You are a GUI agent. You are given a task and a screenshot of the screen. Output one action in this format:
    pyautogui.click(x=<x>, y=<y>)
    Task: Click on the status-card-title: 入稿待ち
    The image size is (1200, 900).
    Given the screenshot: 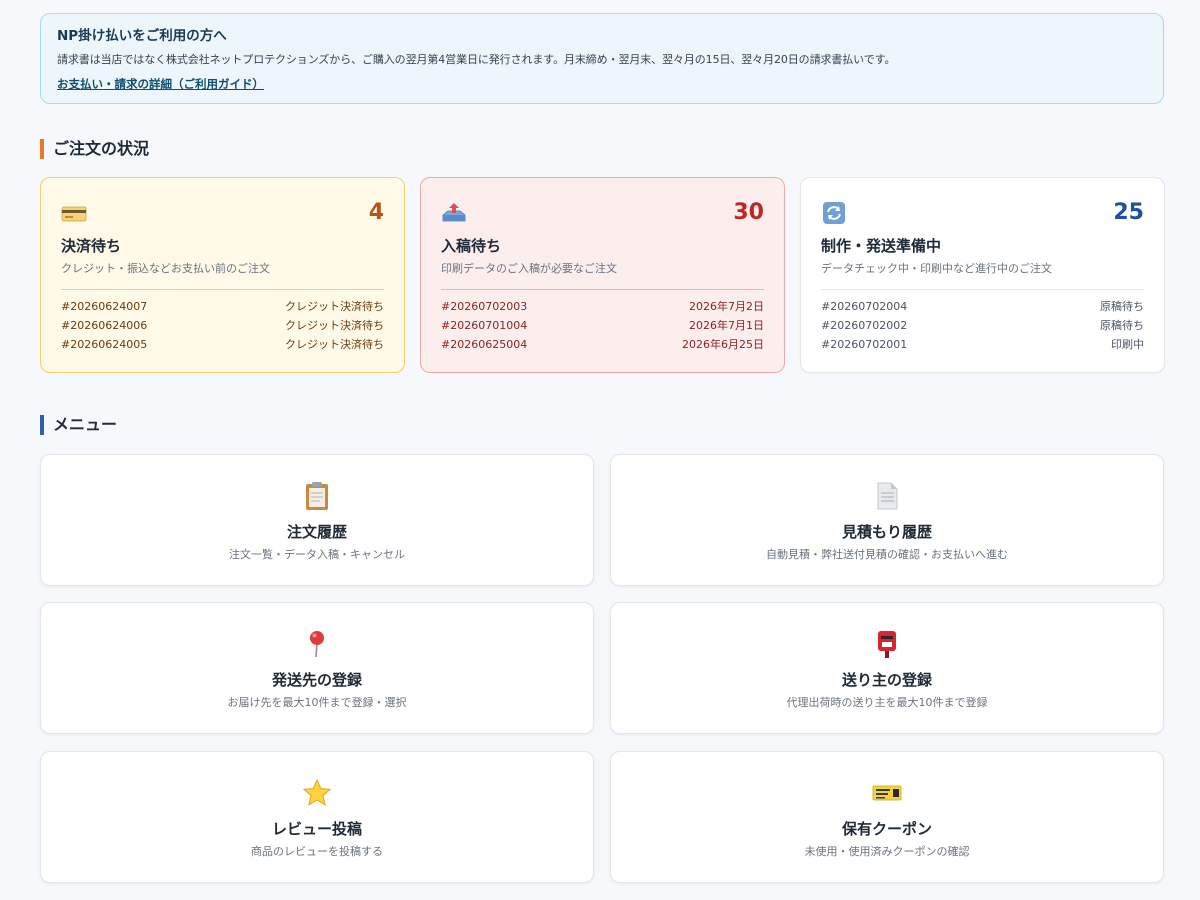 What is the action you would take?
    pyautogui.click(x=471, y=246)
    